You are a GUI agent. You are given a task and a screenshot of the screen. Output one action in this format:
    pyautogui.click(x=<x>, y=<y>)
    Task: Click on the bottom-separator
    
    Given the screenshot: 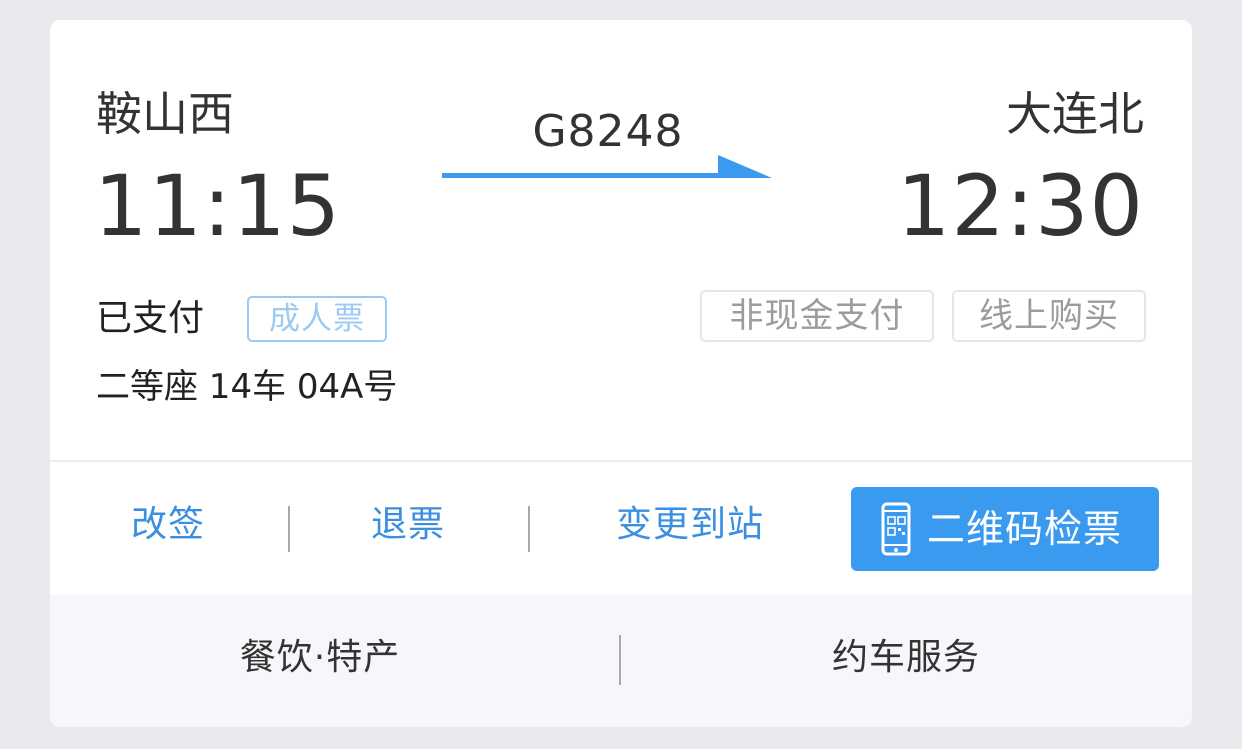 What is the action you would take?
    pyautogui.click(x=620, y=660)
    